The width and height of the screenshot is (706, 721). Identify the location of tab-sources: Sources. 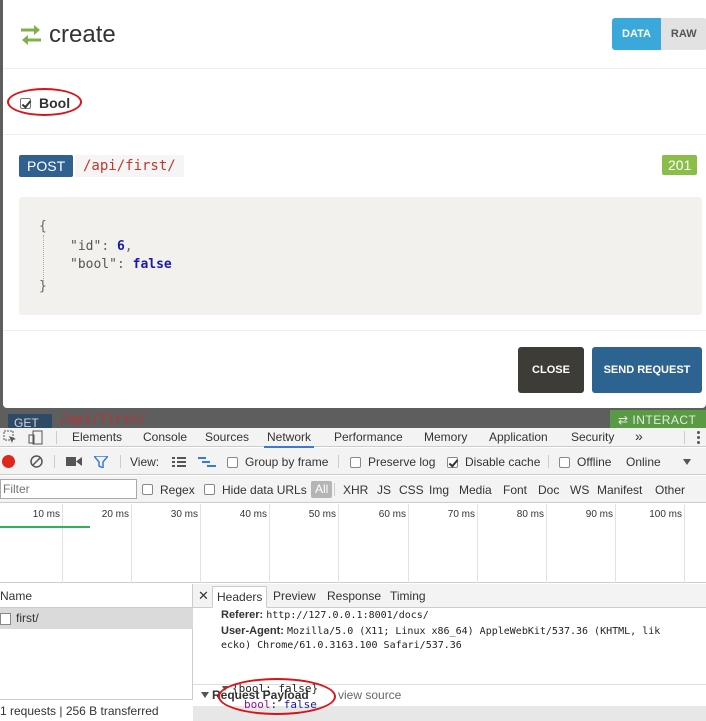
(227, 437).